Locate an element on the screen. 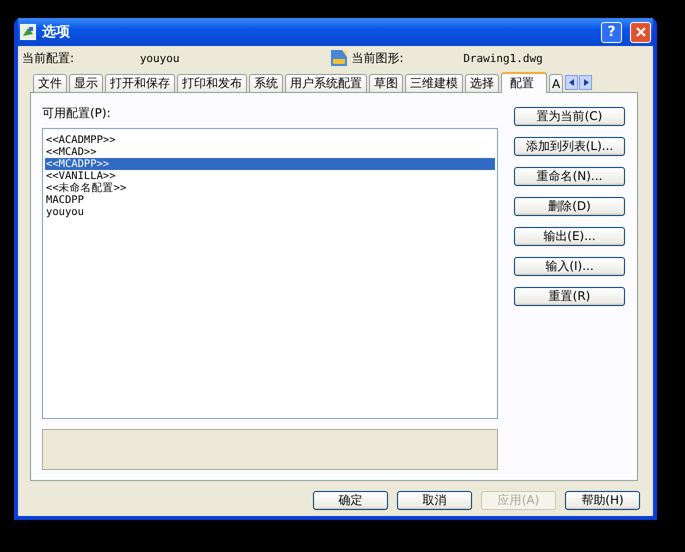  tab: 三维建模 is located at coordinates (434, 83).